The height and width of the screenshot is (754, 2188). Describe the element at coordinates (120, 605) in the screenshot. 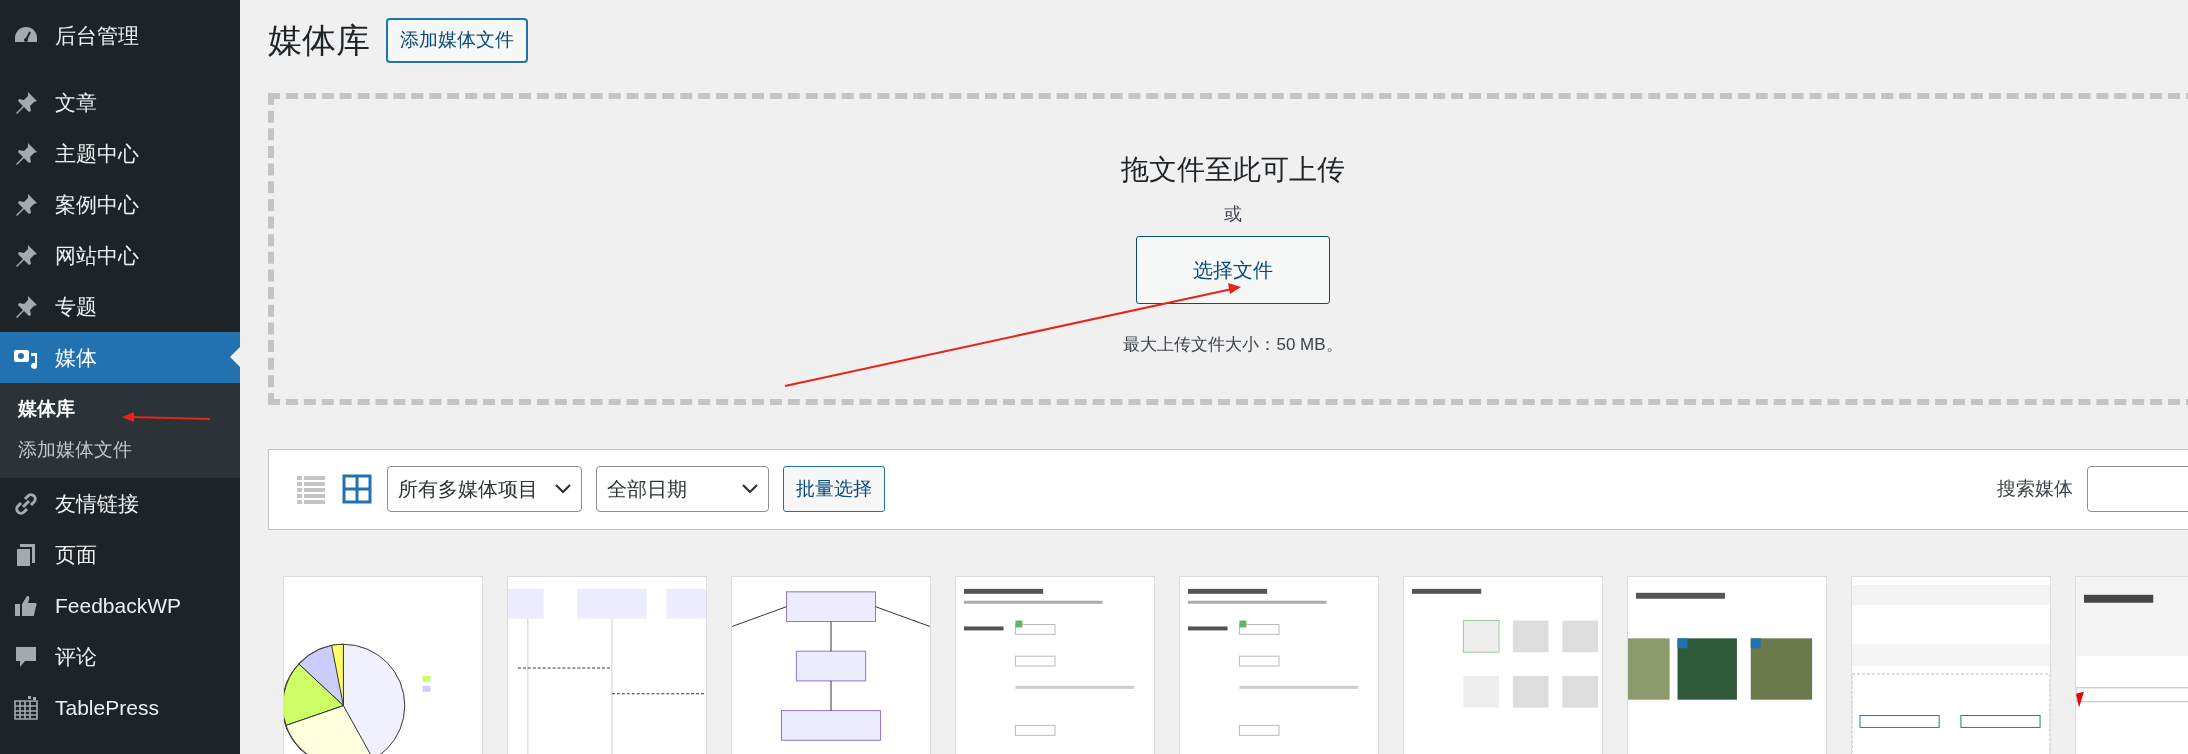

I see `sidebar-item: FeedbackWP` at that location.